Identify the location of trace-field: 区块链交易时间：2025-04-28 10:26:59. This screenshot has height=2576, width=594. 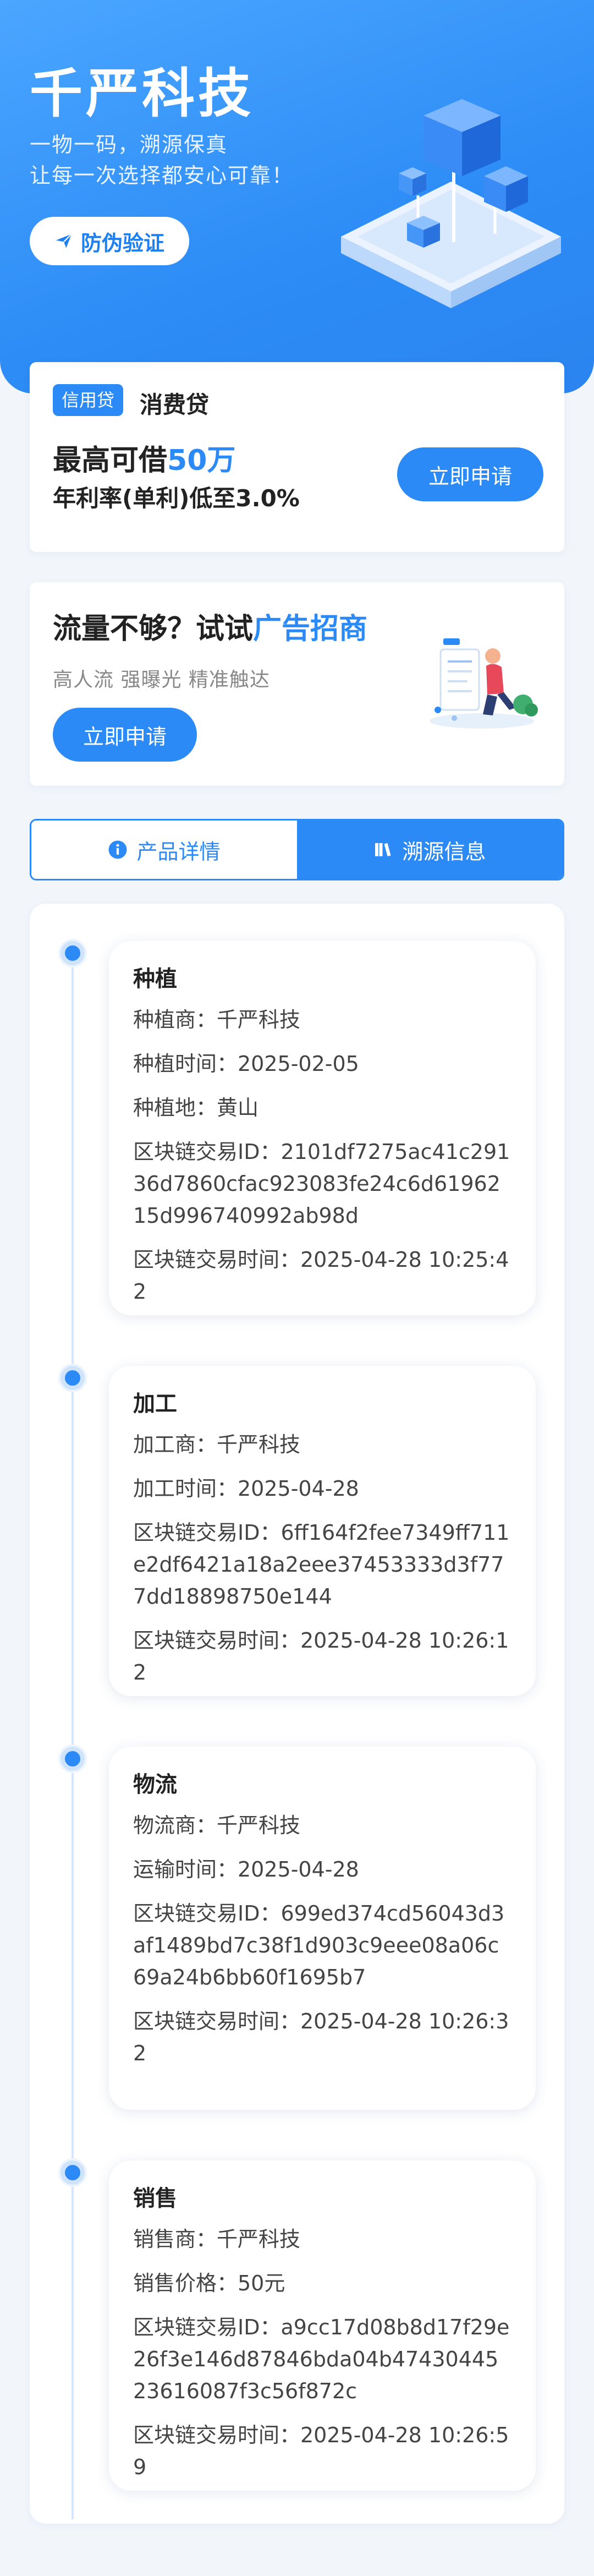
(321, 2451).